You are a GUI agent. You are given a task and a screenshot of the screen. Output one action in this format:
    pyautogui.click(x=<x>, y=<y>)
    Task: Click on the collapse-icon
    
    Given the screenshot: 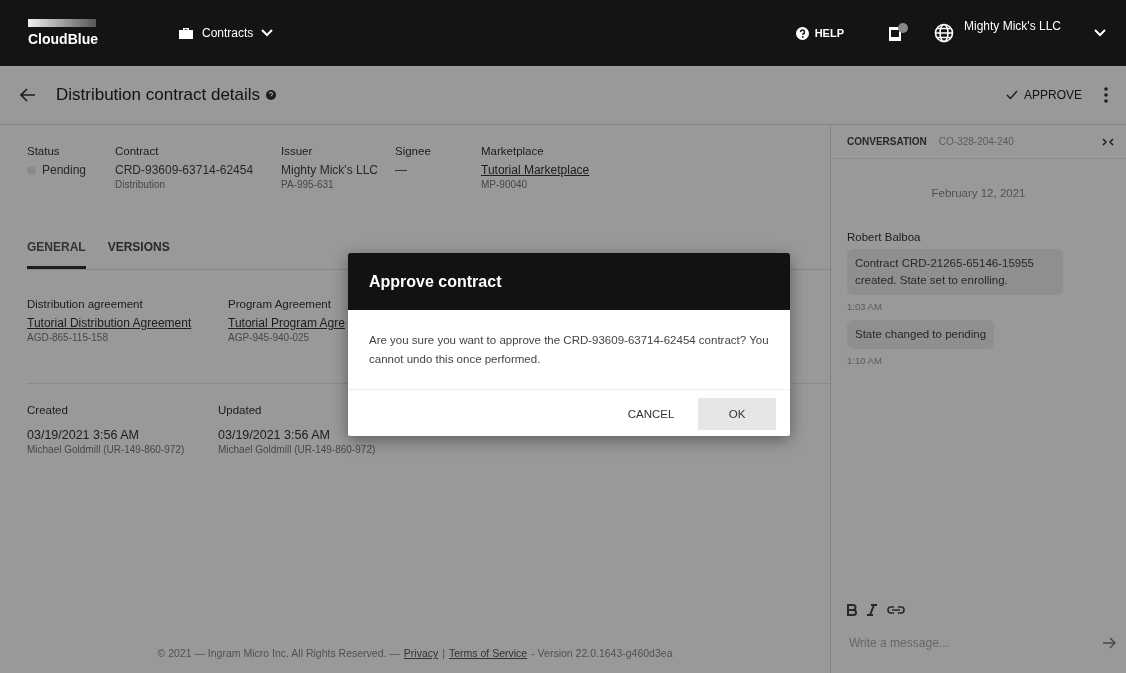 What is the action you would take?
    pyautogui.click(x=1108, y=141)
    